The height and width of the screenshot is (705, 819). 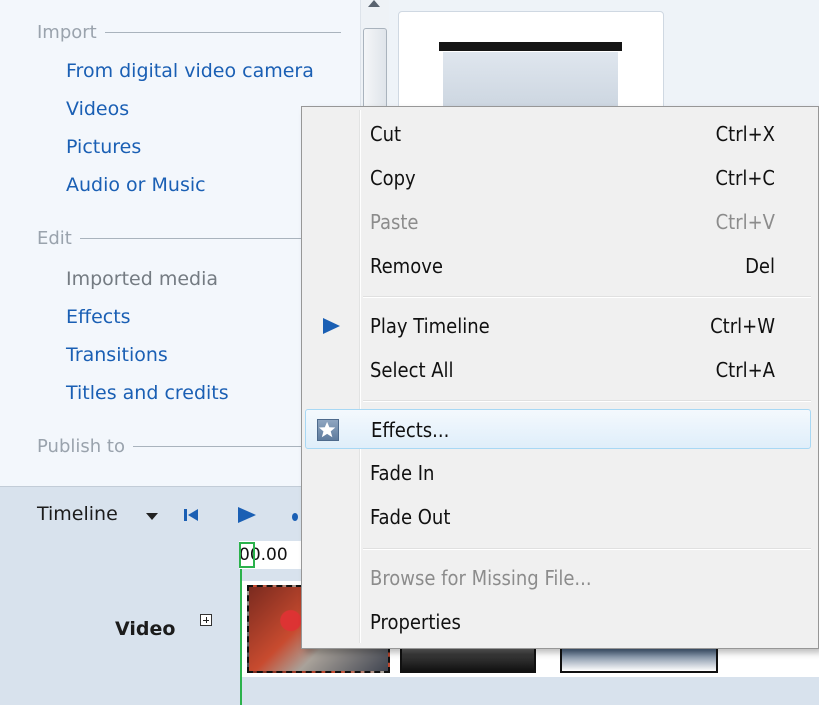 What do you see at coordinates (247, 555) in the screenshot?
I see `playhead-marker` at bounding box center [247, 555].